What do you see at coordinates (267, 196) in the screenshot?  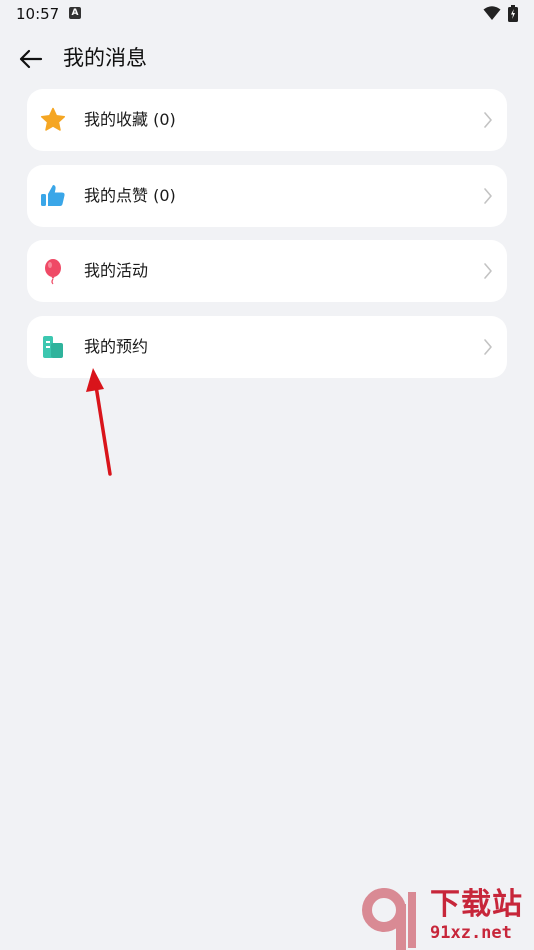 I see `menu-item-likes: 我的点赞 (0)` at bounding box center [267, 196].